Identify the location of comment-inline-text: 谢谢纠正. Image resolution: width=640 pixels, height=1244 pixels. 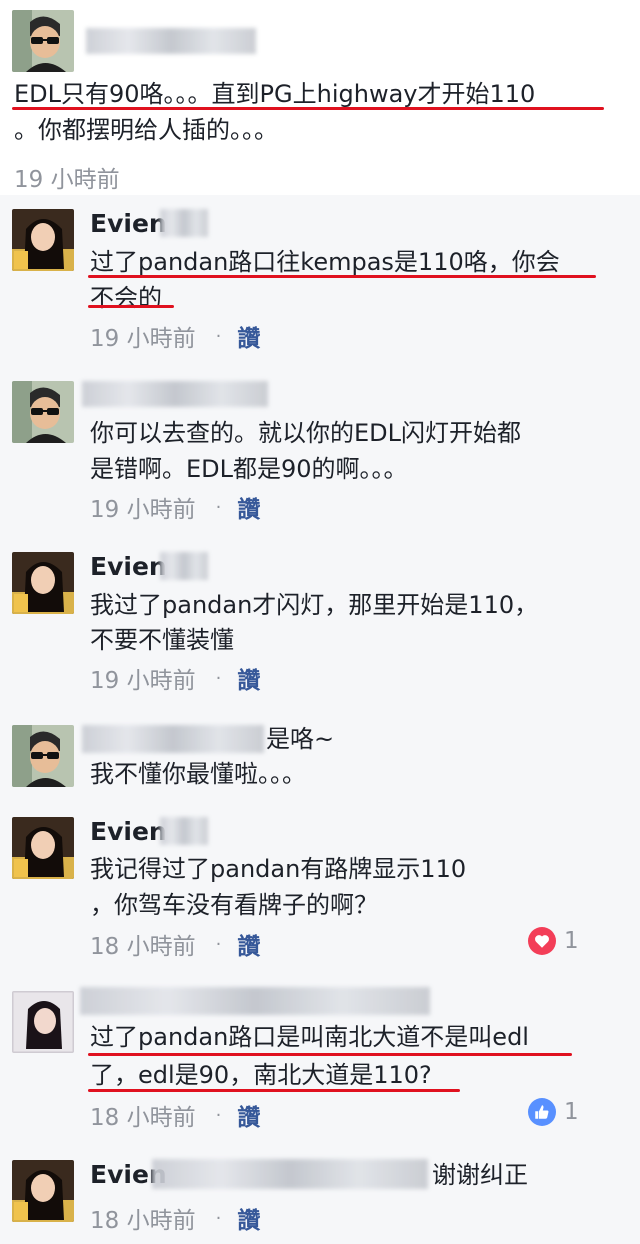
(480, 1175).